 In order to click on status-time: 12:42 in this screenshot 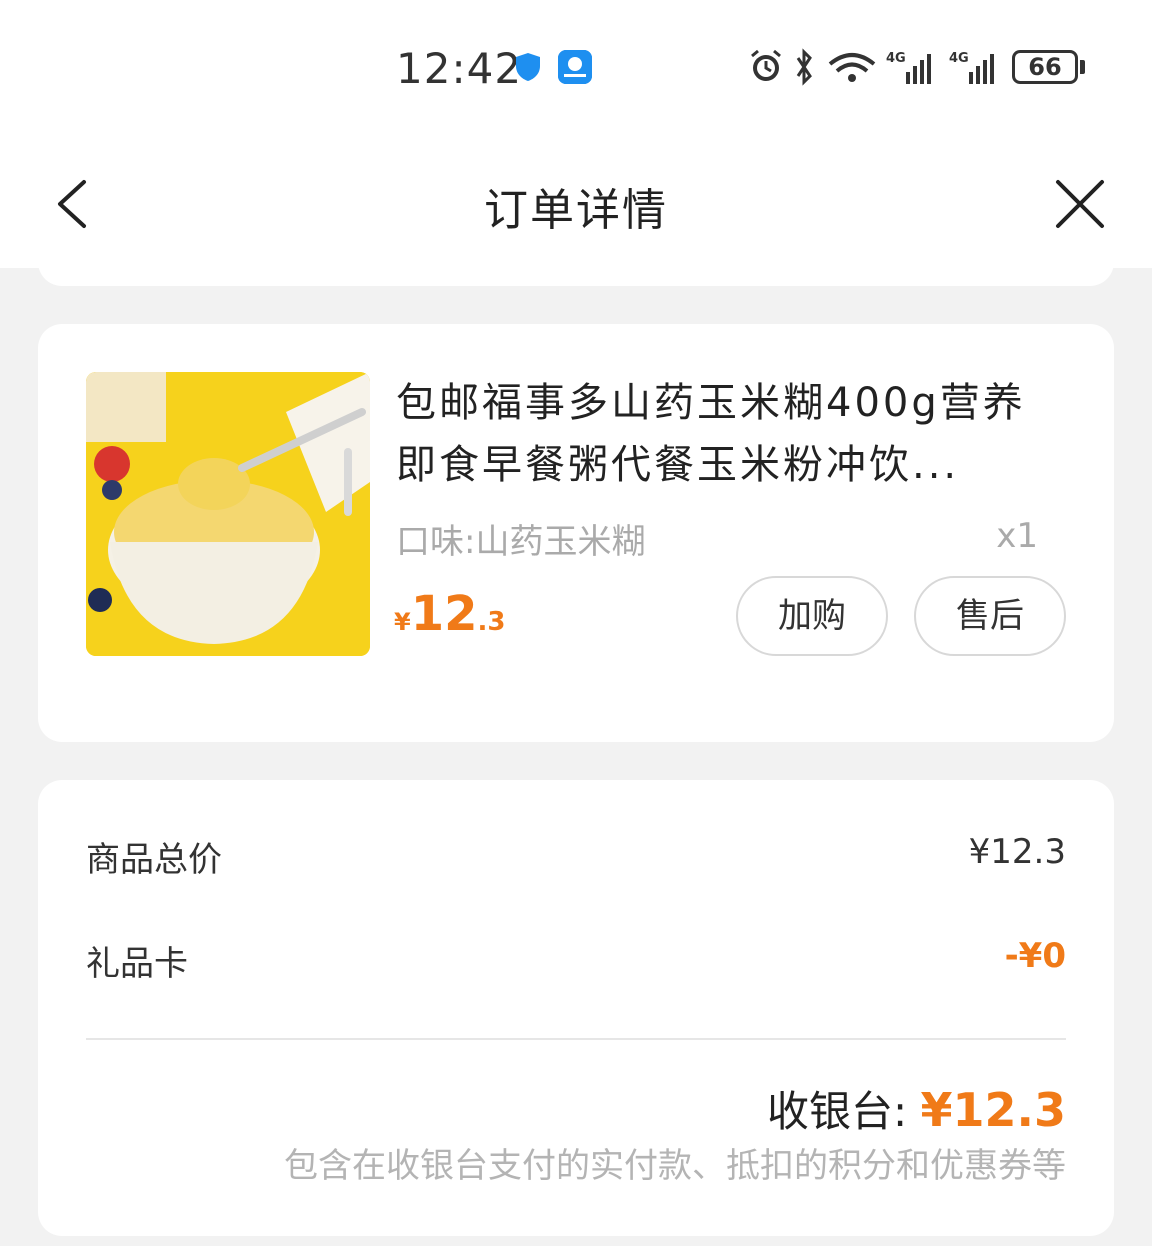, I will do `click(459, 68)`.